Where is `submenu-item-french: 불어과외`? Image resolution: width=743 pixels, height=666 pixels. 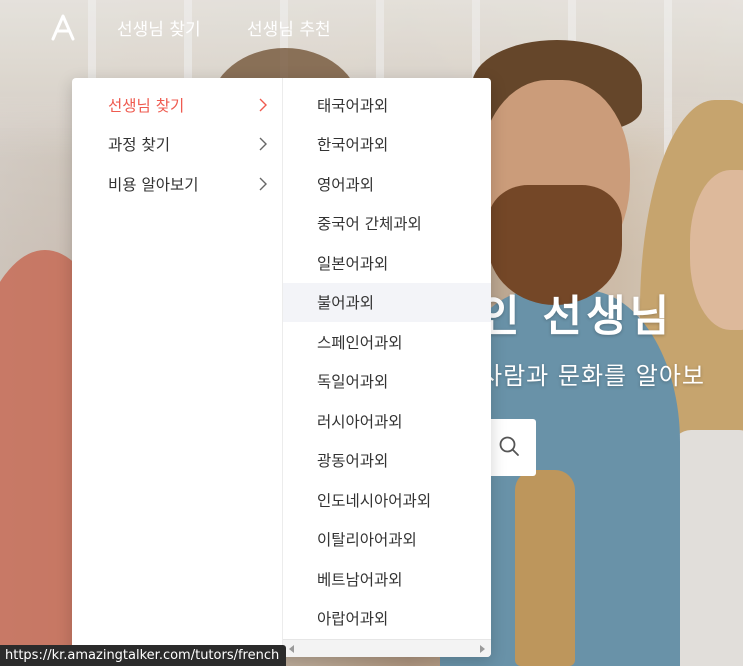 submenu-item-french: 불어과외 is located at coordinates (387, 302).